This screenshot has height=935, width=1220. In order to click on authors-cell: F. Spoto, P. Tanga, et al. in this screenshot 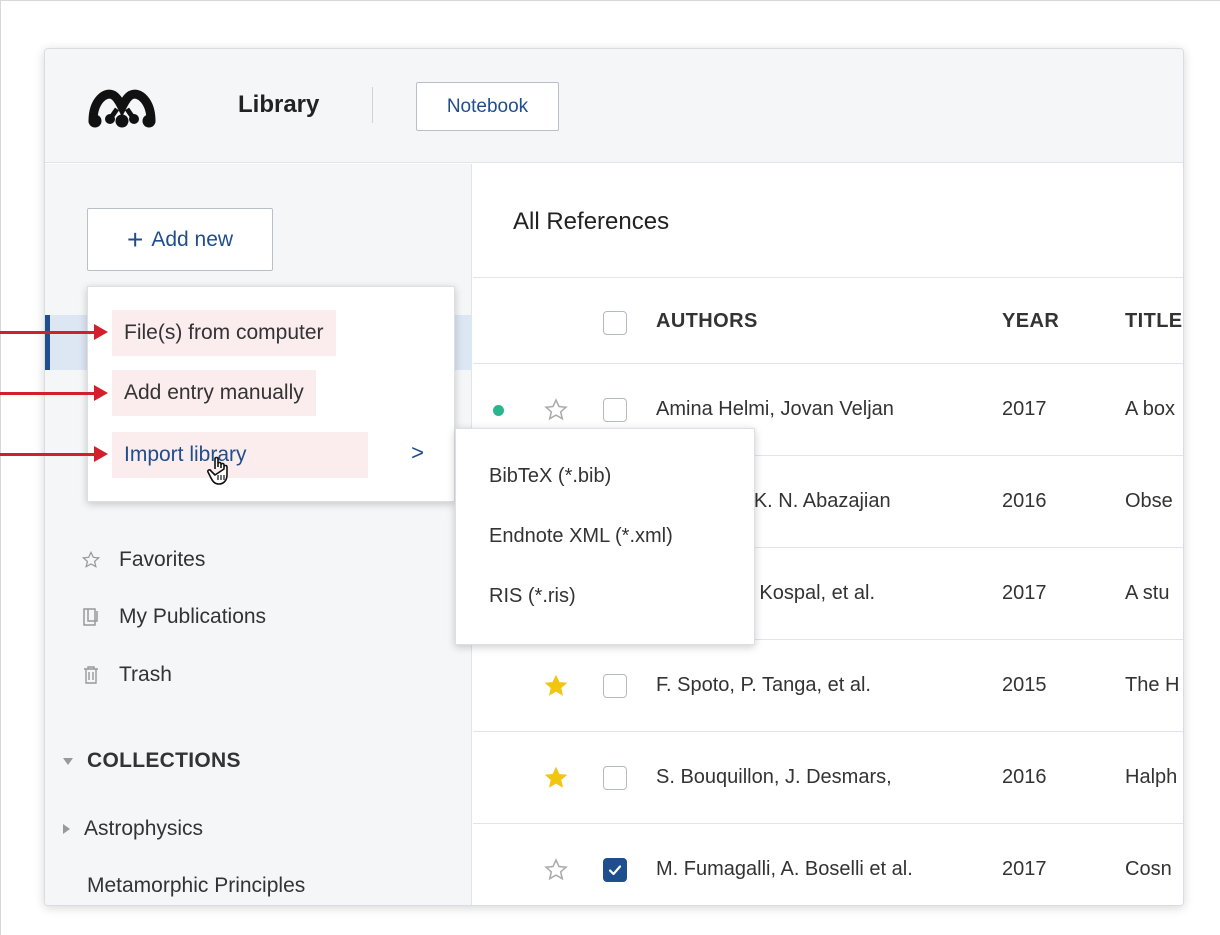, I will do `click(763, 685)`.